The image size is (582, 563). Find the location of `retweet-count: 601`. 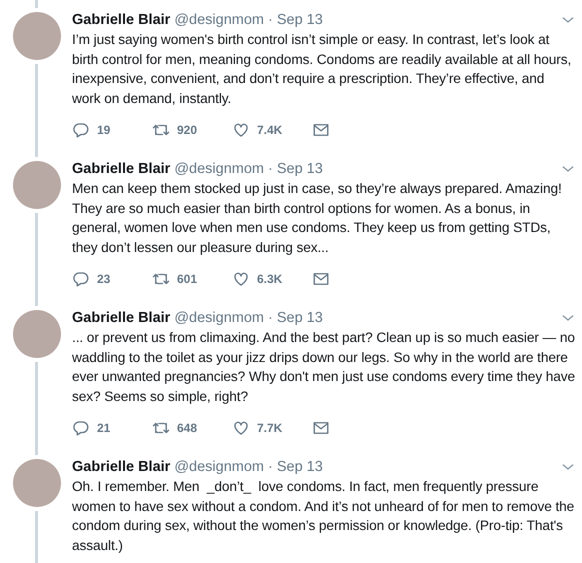

retweet-count: 601 is located at coordinates (187, 279).